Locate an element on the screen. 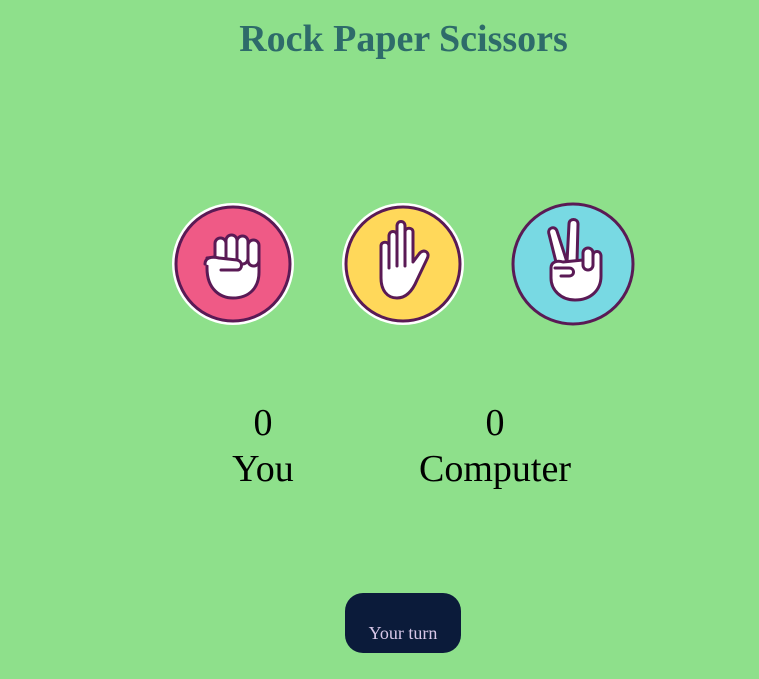 Image resolution: width=759 pixels, height=679 pixels. fist-icon is located at coordinates (233, 264).